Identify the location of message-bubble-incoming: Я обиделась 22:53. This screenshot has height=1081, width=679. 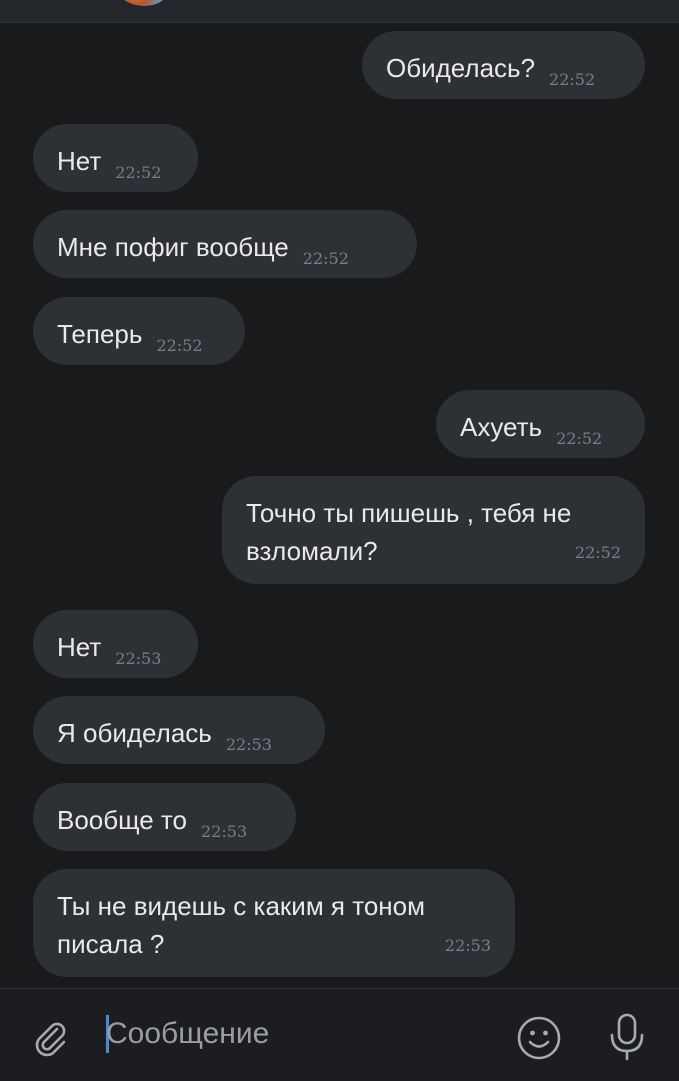
(179, 730).